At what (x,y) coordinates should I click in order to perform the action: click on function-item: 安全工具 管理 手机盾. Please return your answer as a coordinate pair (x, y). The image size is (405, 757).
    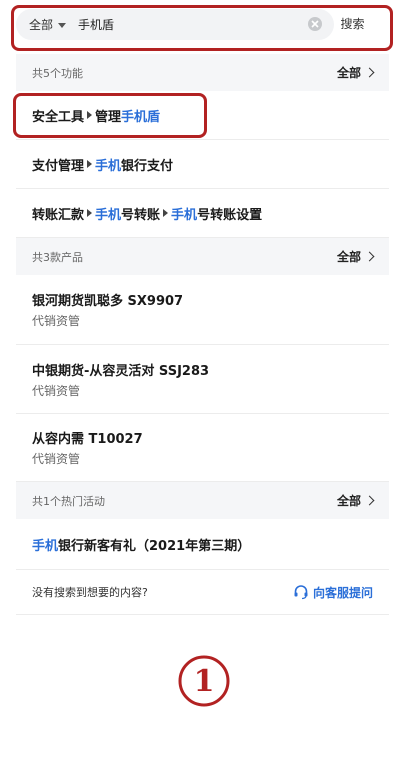
    Looking at the image, I should click on (202, 115).